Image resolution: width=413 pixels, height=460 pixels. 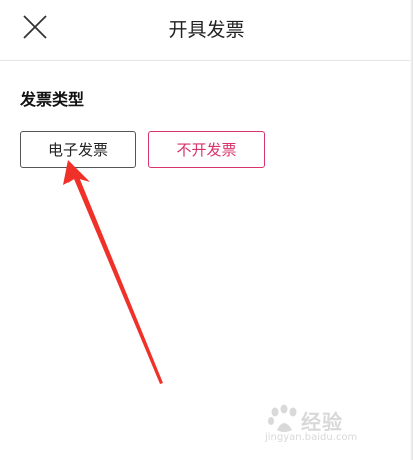 I want to click on no-invoice-button: 不开发票, so click(x=206, y=149).